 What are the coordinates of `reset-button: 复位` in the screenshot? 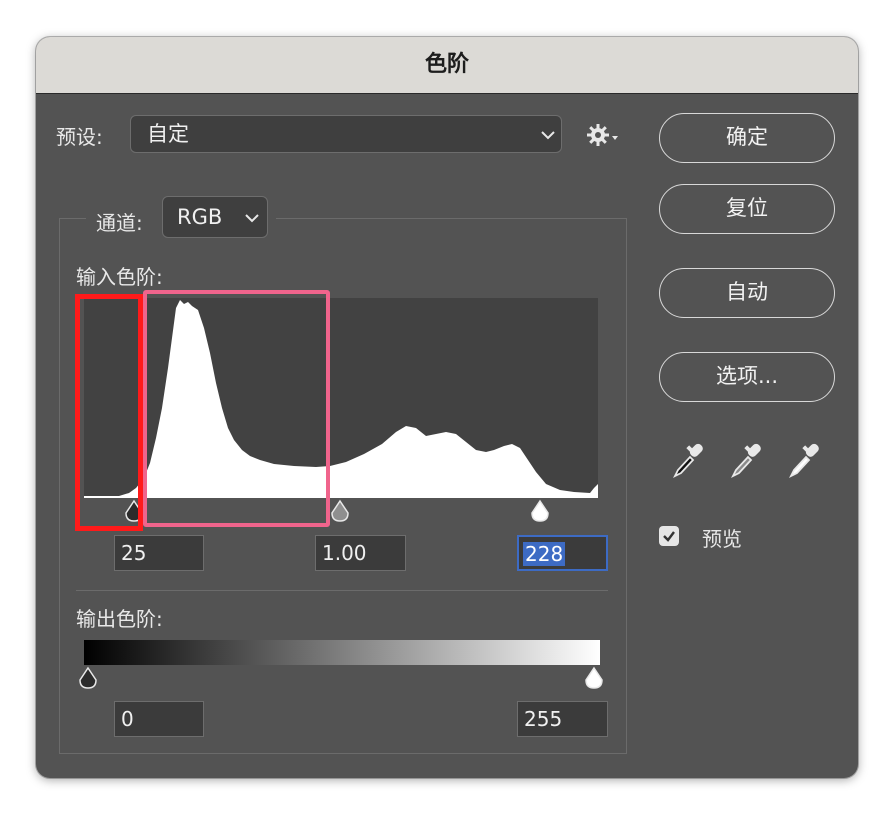 It's located at (747, 209).